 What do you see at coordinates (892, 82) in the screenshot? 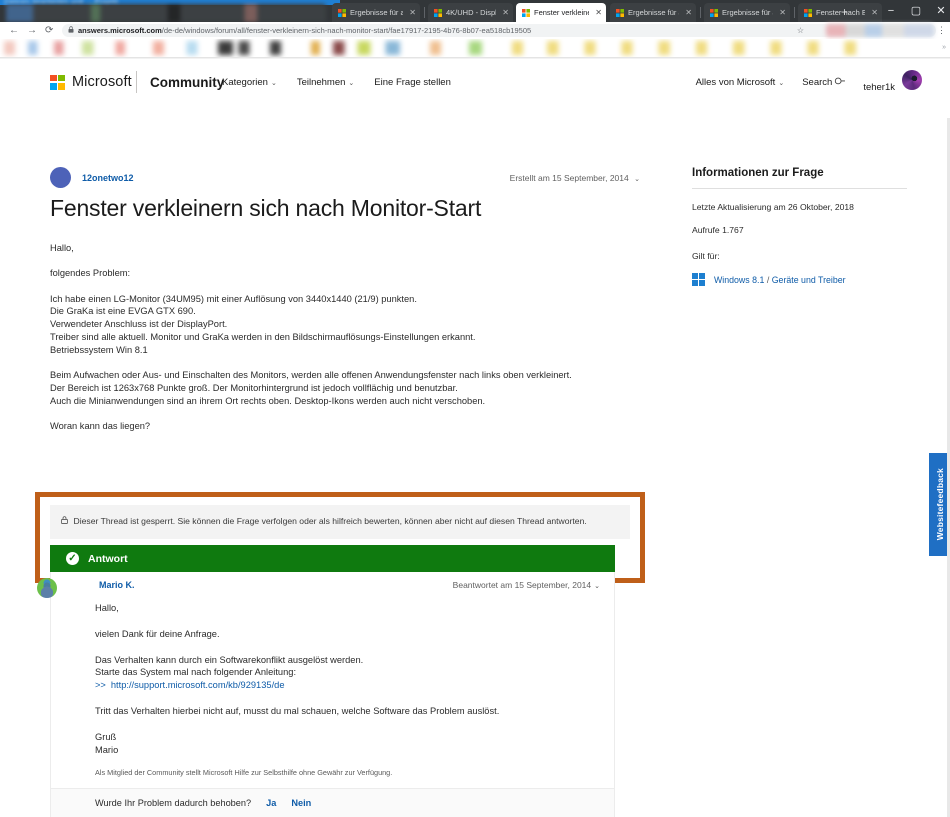
I see `user-menu: teher1k` at bounding box center [892, 82].